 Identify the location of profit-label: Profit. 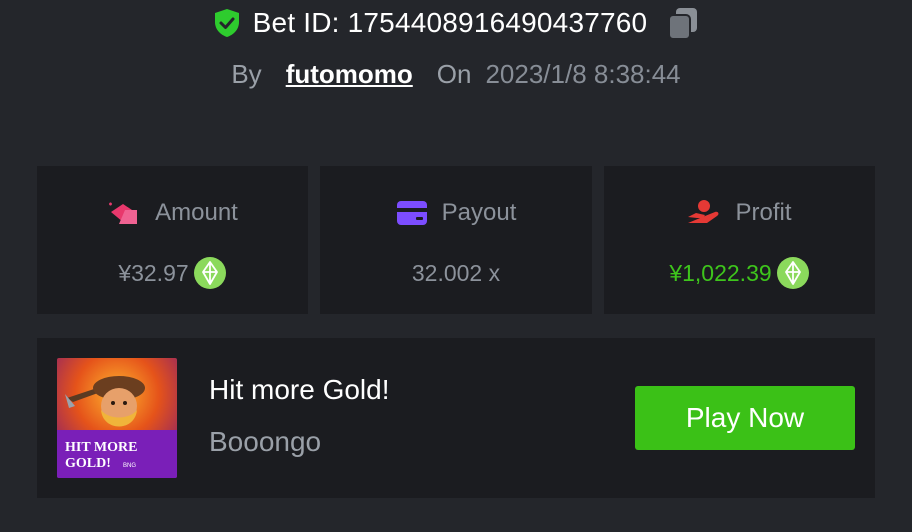
(763, 212).